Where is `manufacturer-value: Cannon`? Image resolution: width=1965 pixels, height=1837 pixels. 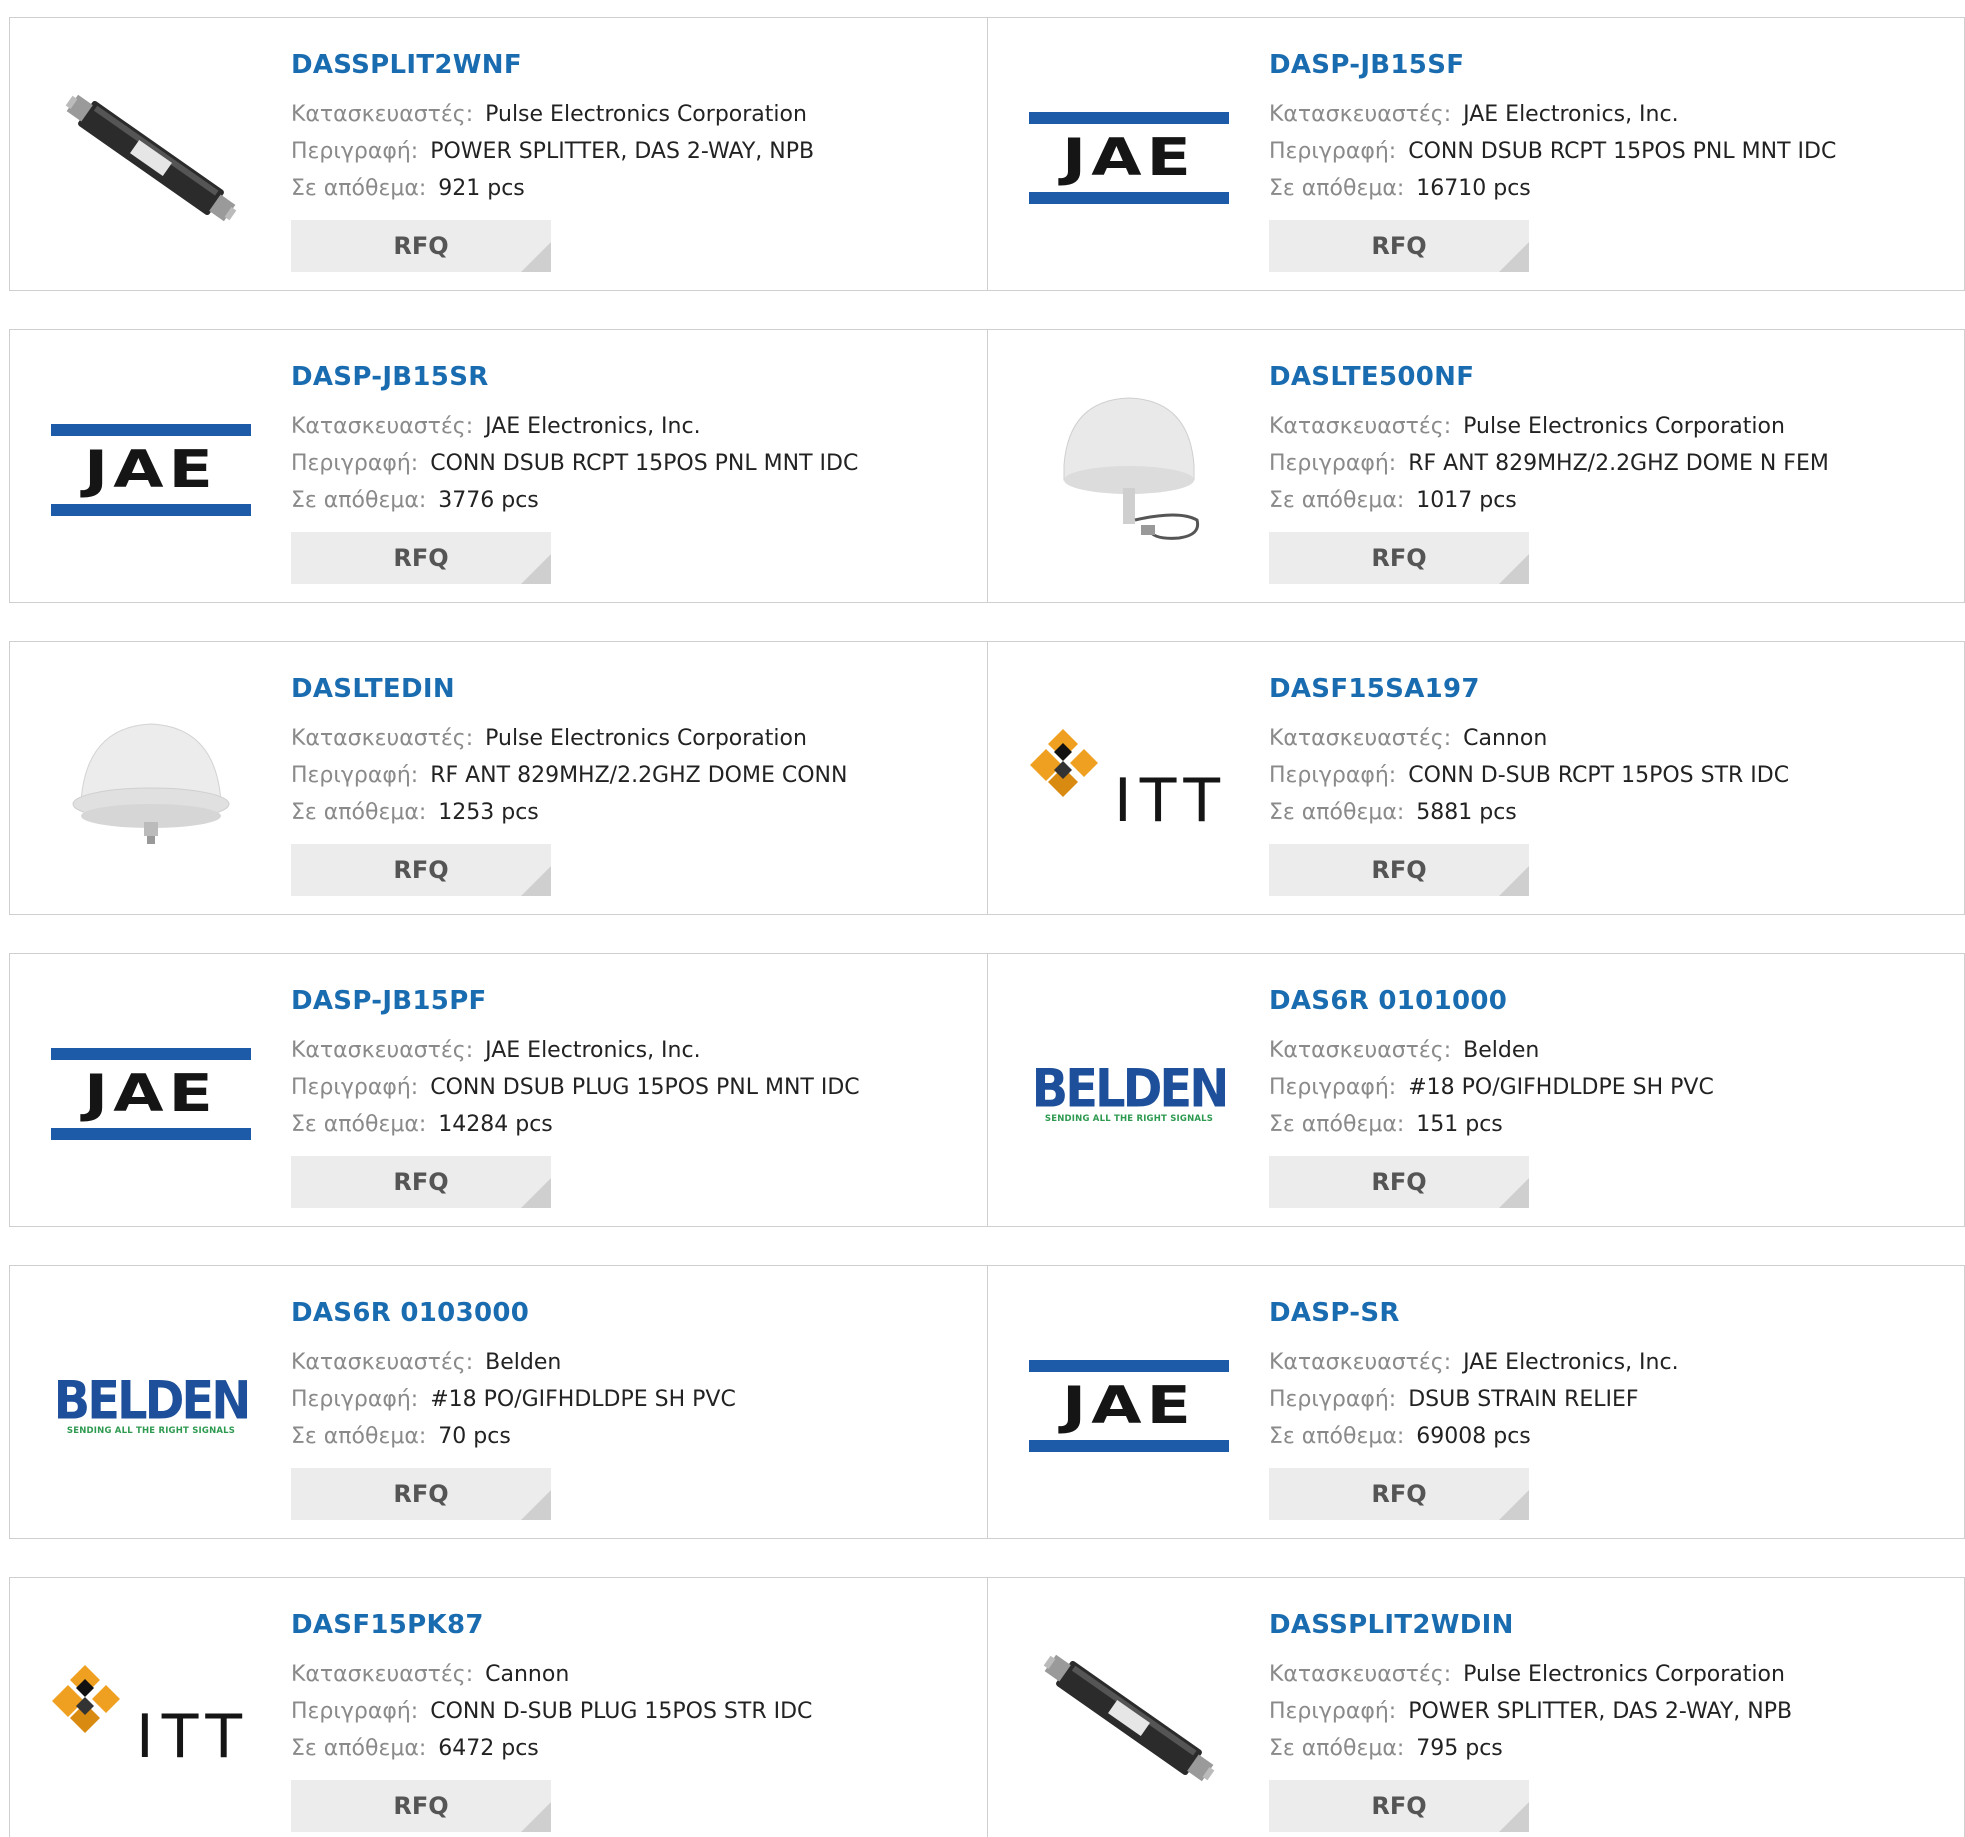
manufacturer-value: Cannon is located at coordinates (527, 1674).